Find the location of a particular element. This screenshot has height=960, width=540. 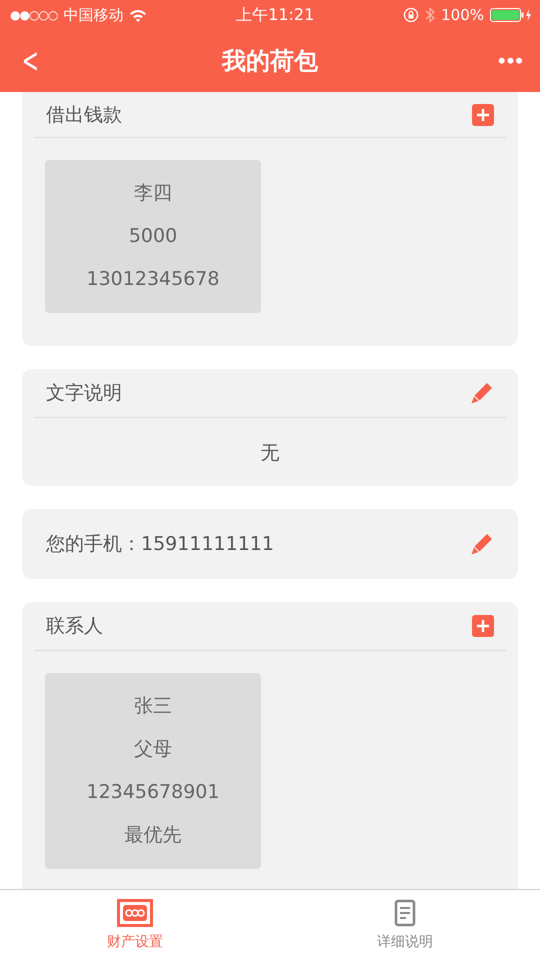

wifi-icon is located at coordinates (138, 15).